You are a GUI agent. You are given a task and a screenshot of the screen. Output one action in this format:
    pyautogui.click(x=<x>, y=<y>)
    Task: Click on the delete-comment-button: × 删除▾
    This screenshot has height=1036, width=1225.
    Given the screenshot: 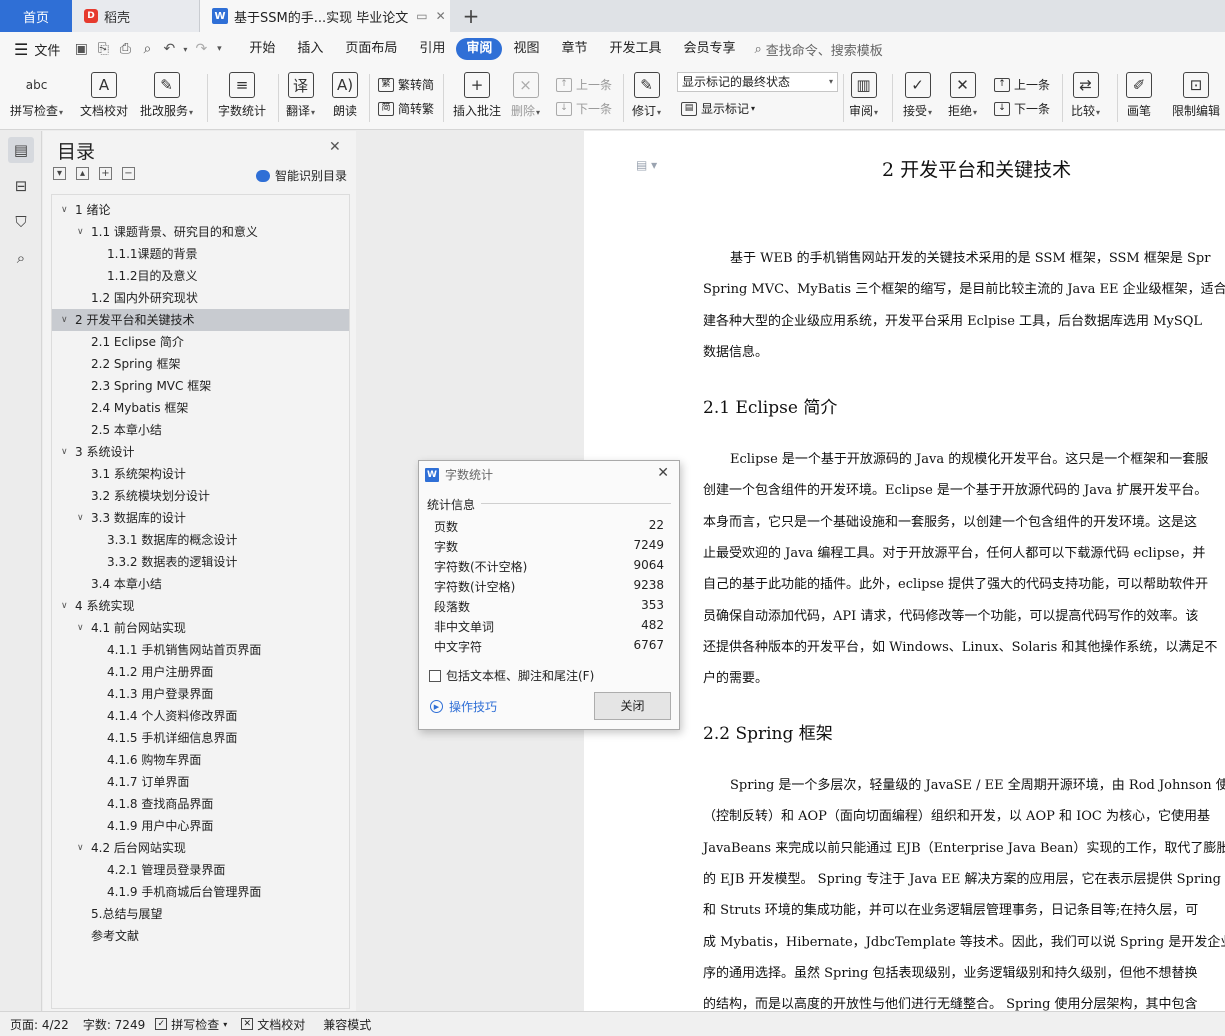 What is the action you would take?
    pyautogui.click(x=525, y=98)
    